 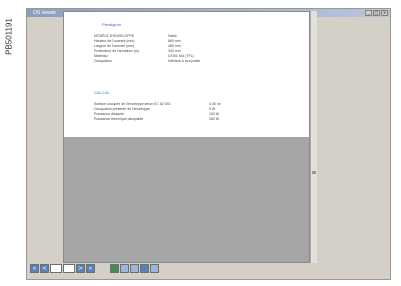 What do you see at coordinates (313, 137) in the screenshot?
I see `vertical-scrollbar` at bounding box center [313, 137].